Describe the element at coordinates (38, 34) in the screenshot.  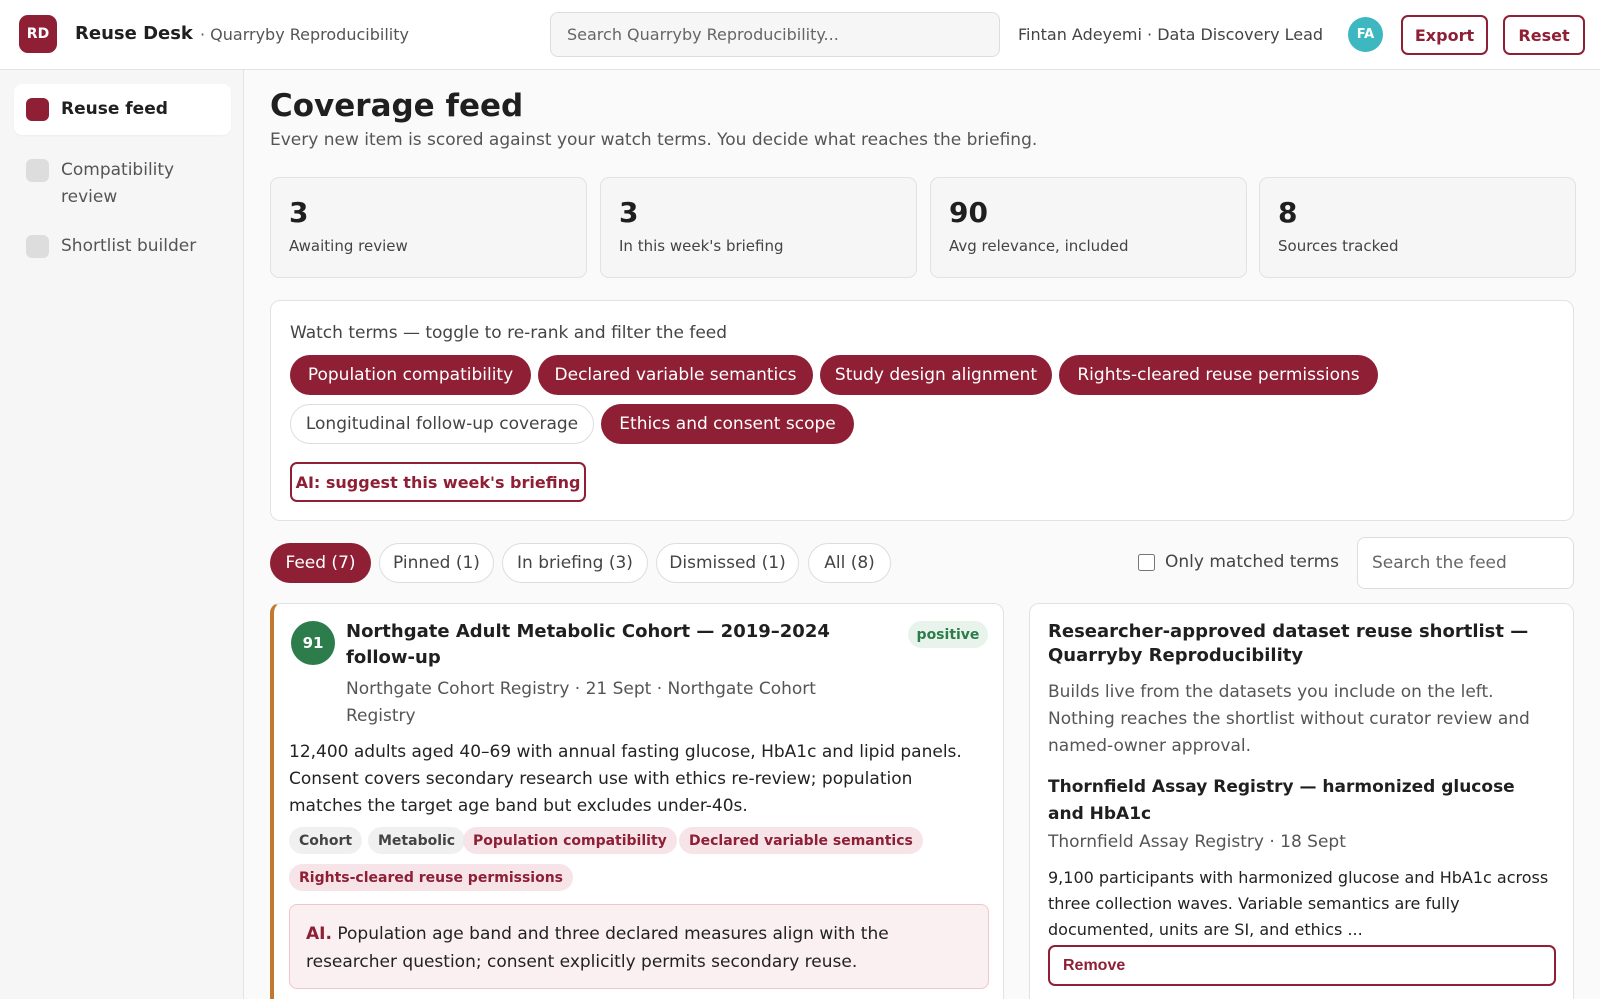
I see `app-logo: RD` at that location.